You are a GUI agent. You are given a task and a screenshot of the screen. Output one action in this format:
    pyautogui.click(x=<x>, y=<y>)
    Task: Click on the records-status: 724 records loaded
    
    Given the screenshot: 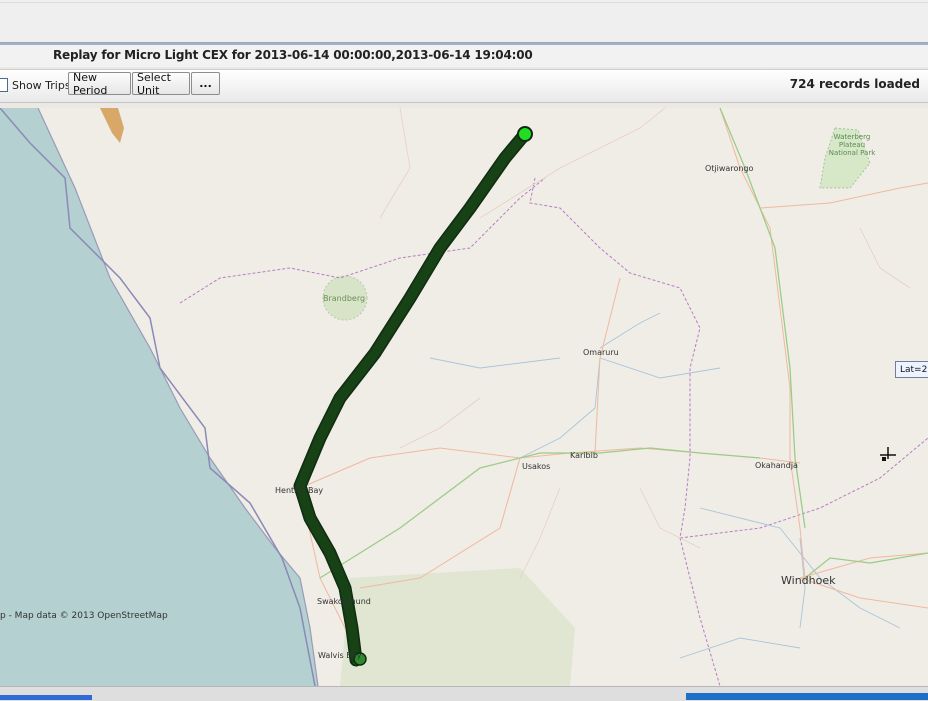 What is the action you would take?
    pyautogui.click(x=854, y=84)
    